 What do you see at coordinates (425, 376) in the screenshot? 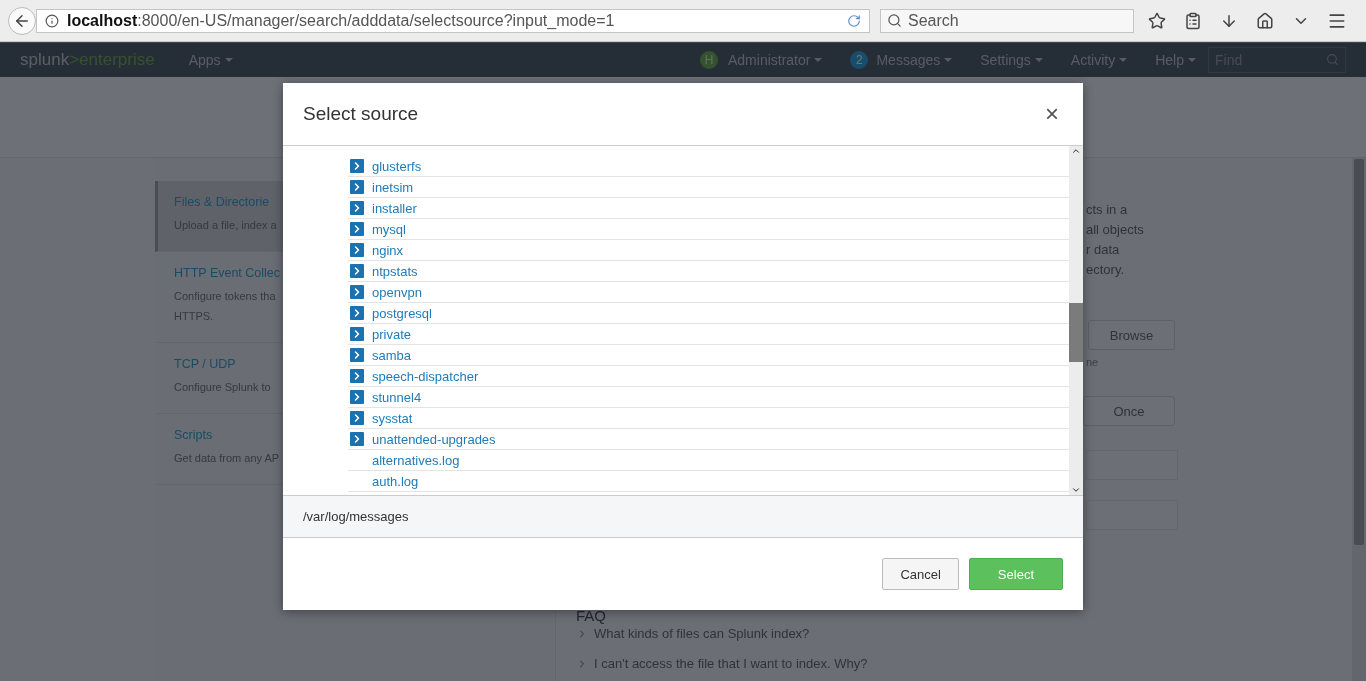
I see `folder-item: speech-dispatcher` at bounding box center [425, 376].